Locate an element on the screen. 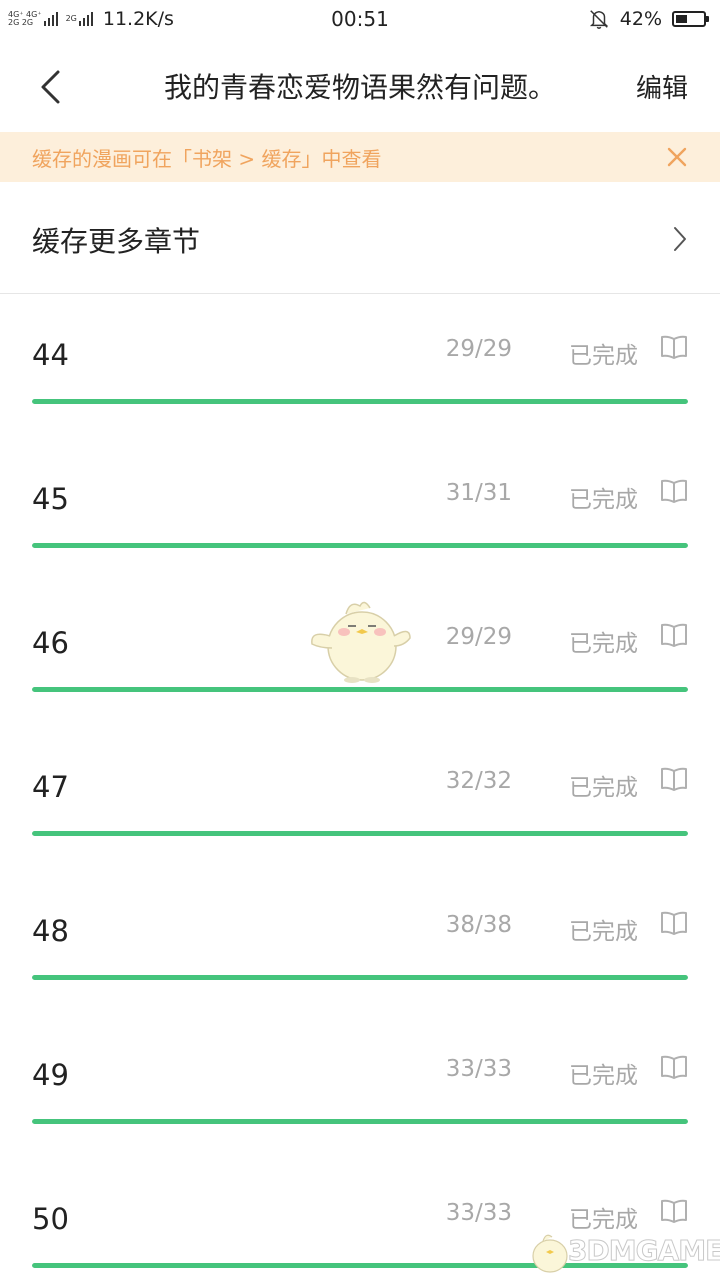 This screenshot has height=1280, width=720. chapter-number: 45 is located at coordinates (50, 499).